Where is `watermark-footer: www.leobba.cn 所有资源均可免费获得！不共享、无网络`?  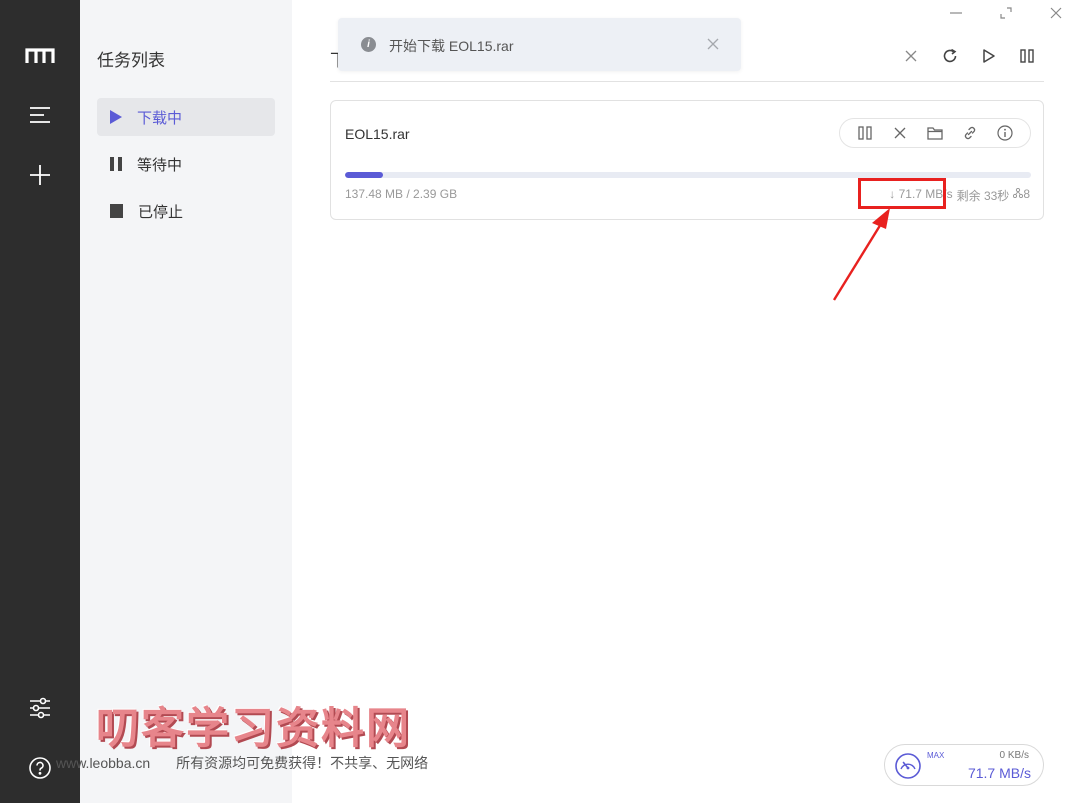 watermark-footer: www.leobba.cn 所有资源均可免费获得！不共享、无网络 is located at coordinates (242, 763).